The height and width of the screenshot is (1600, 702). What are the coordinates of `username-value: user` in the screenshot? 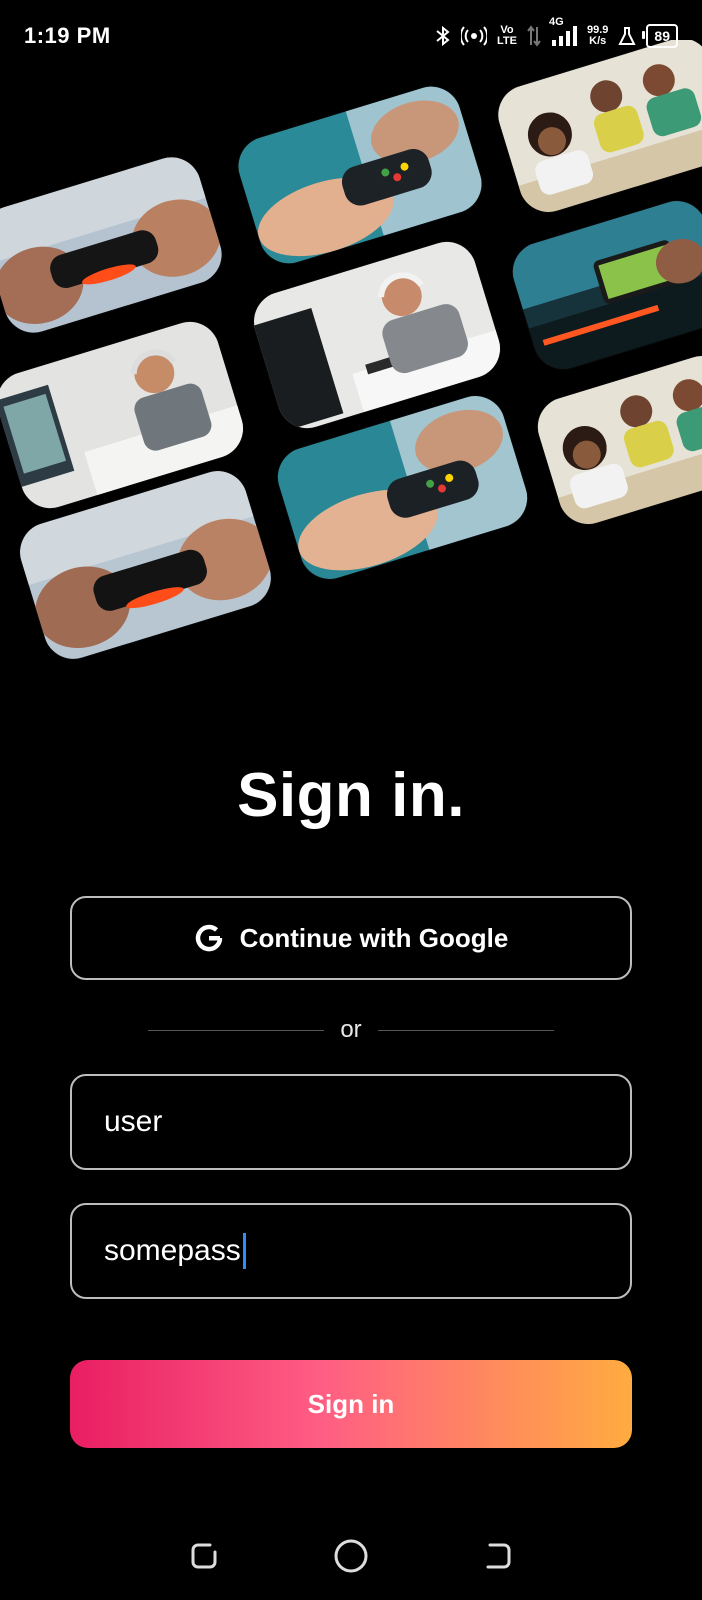 It's located at (133, 1121).